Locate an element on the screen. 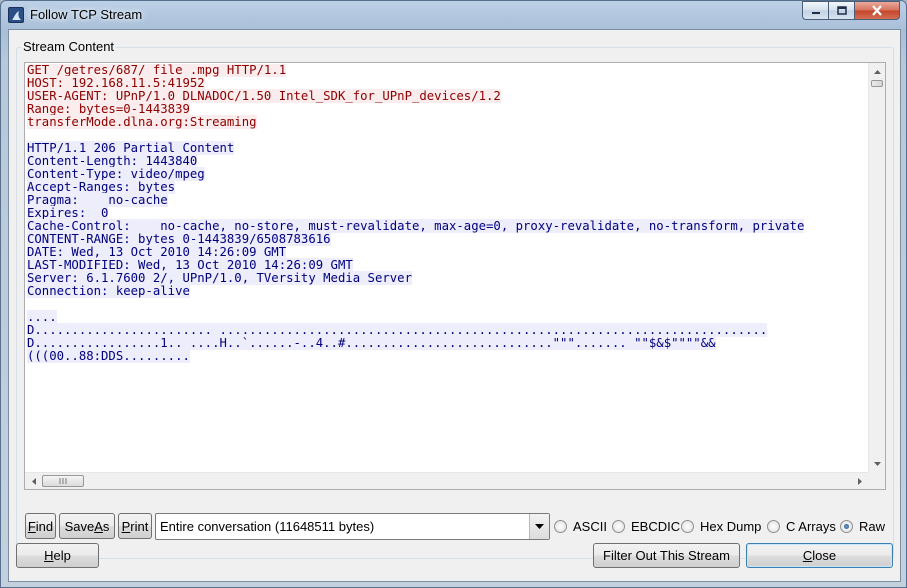 This screenshot has width=907, height=588. horizontal-scroll-thumb is located at coordinates (63, 481).